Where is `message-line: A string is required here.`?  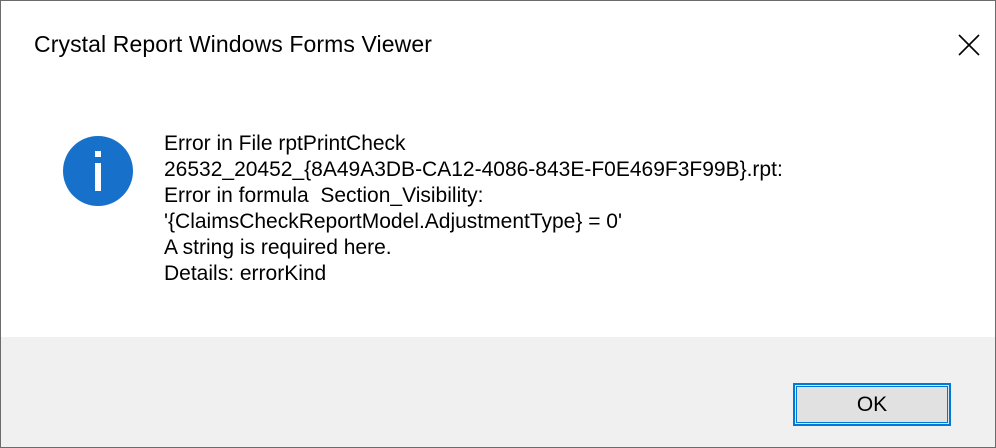
message-line: A string is required here. is located at coordinates (278, 247).